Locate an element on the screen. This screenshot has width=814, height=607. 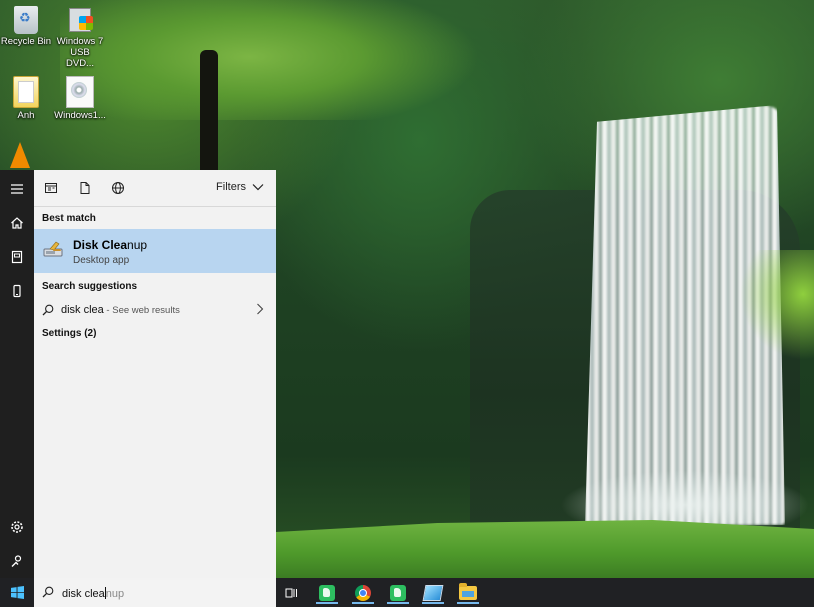
taskbar-app-notepad is located at coordinates (433, 592).